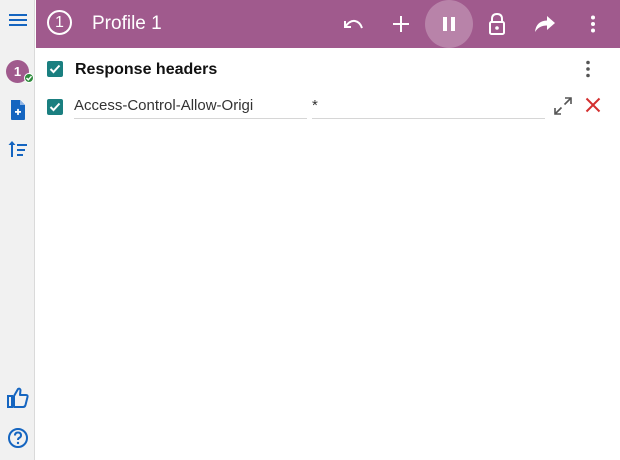 The image size is (620, 460). I want to click on share-icon, so click(545, 24).